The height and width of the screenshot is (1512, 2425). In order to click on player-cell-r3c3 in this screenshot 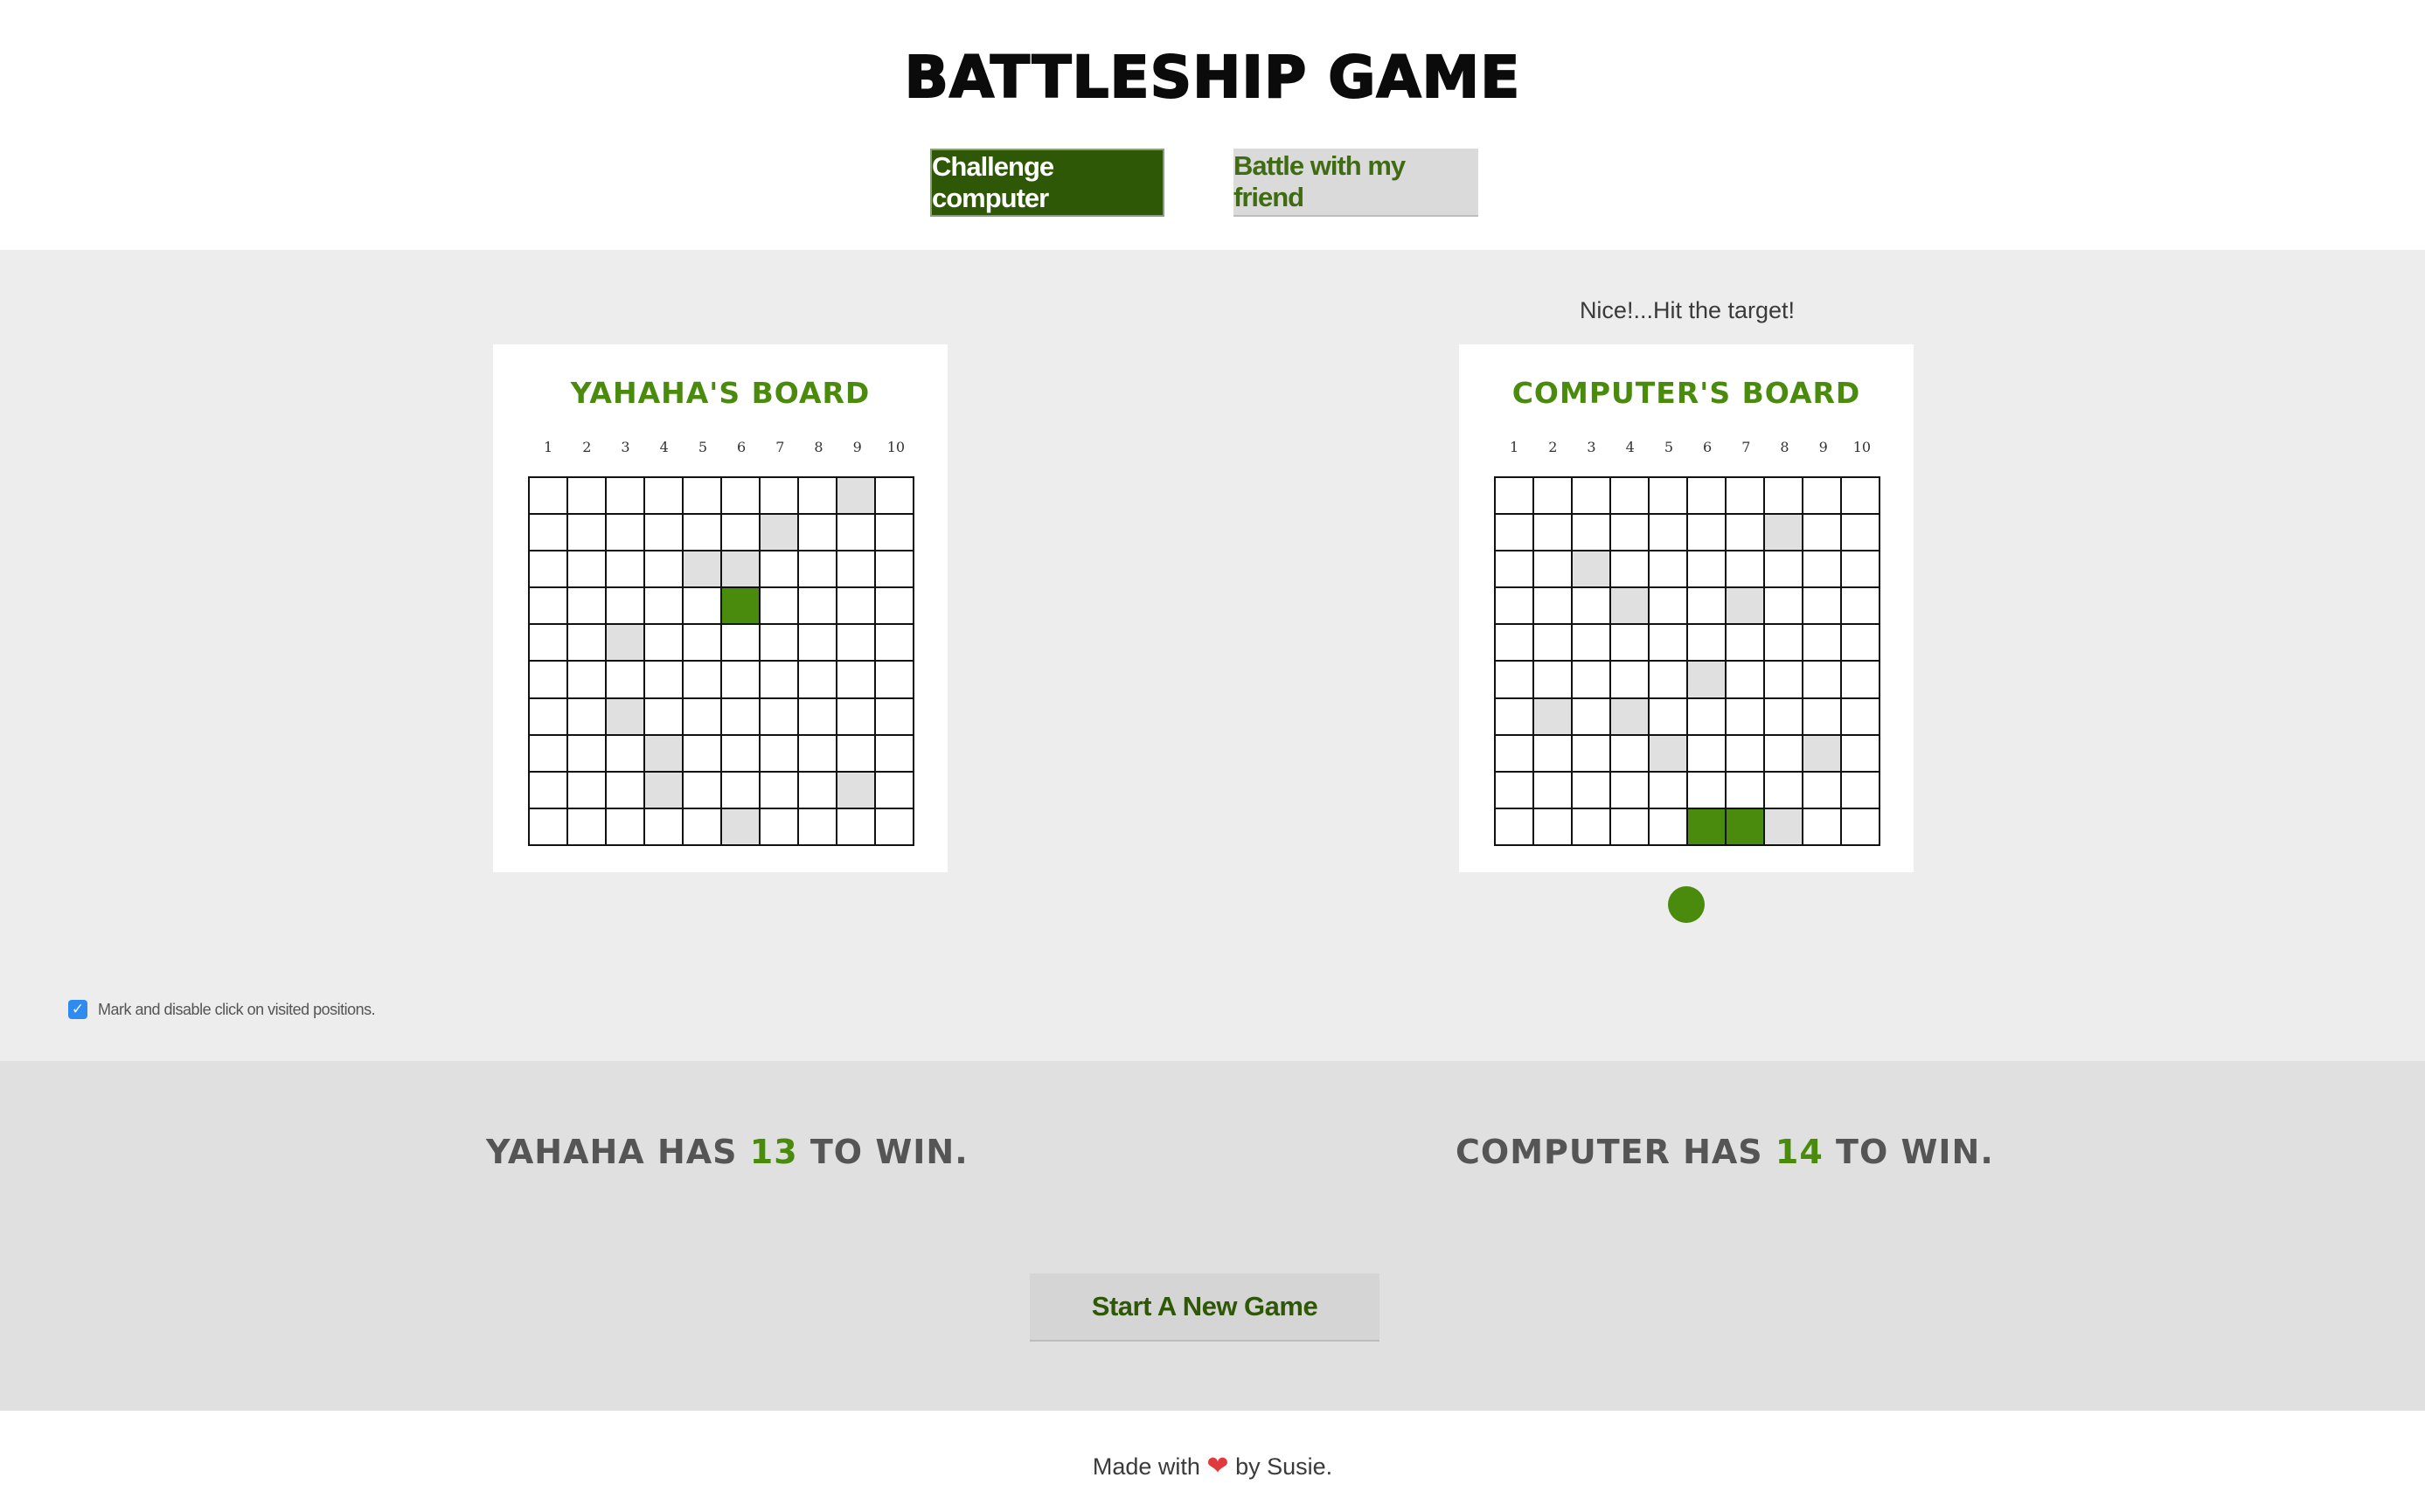, I will do `click(626, 570)`.